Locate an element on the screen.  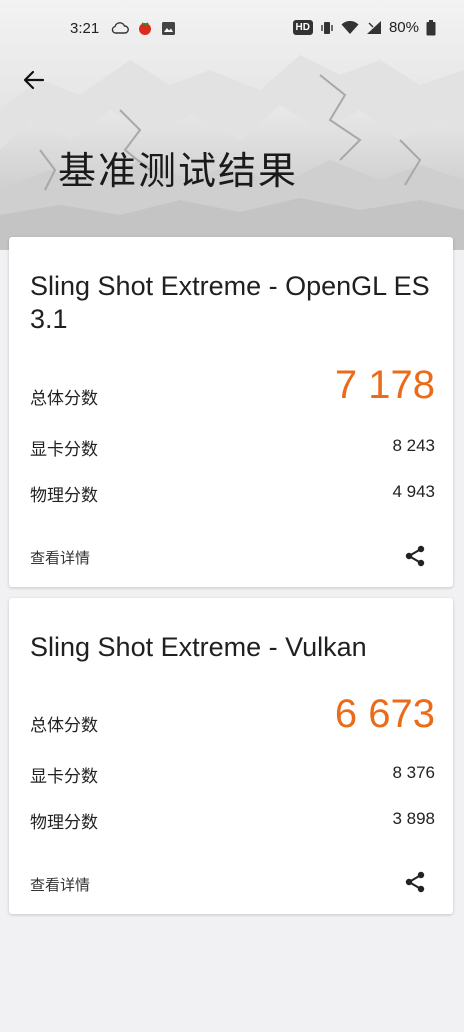
back-button is located at coordinates (34, 80).